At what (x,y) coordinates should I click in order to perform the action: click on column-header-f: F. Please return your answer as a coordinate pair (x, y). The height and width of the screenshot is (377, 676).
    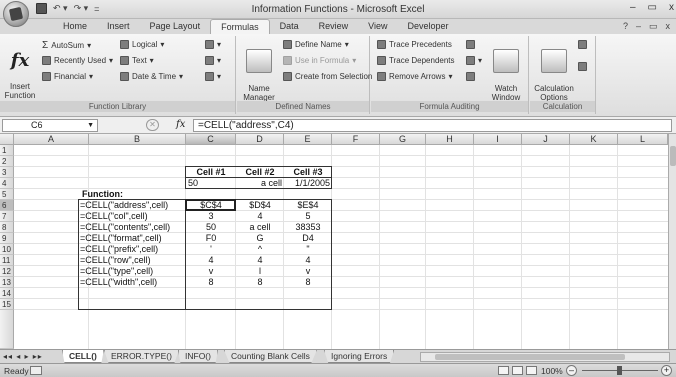
    Looking at the image, I should click on (356, 139).